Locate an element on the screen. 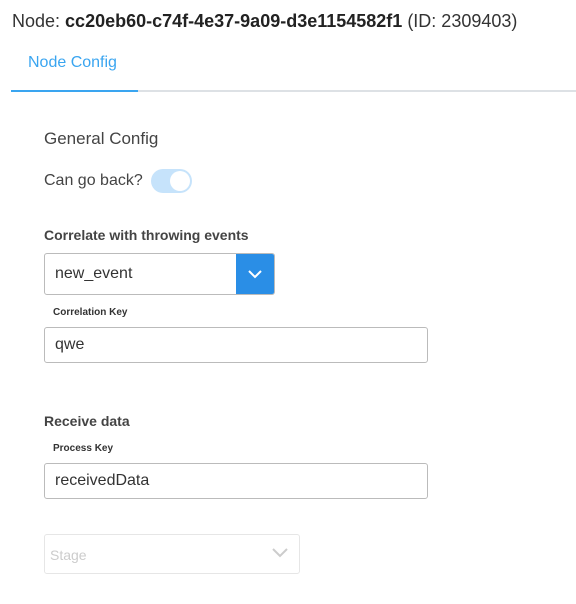 The image size is (576, 604). correlate-heading: Correlate with throwing events is located at coordinates (146, 235).